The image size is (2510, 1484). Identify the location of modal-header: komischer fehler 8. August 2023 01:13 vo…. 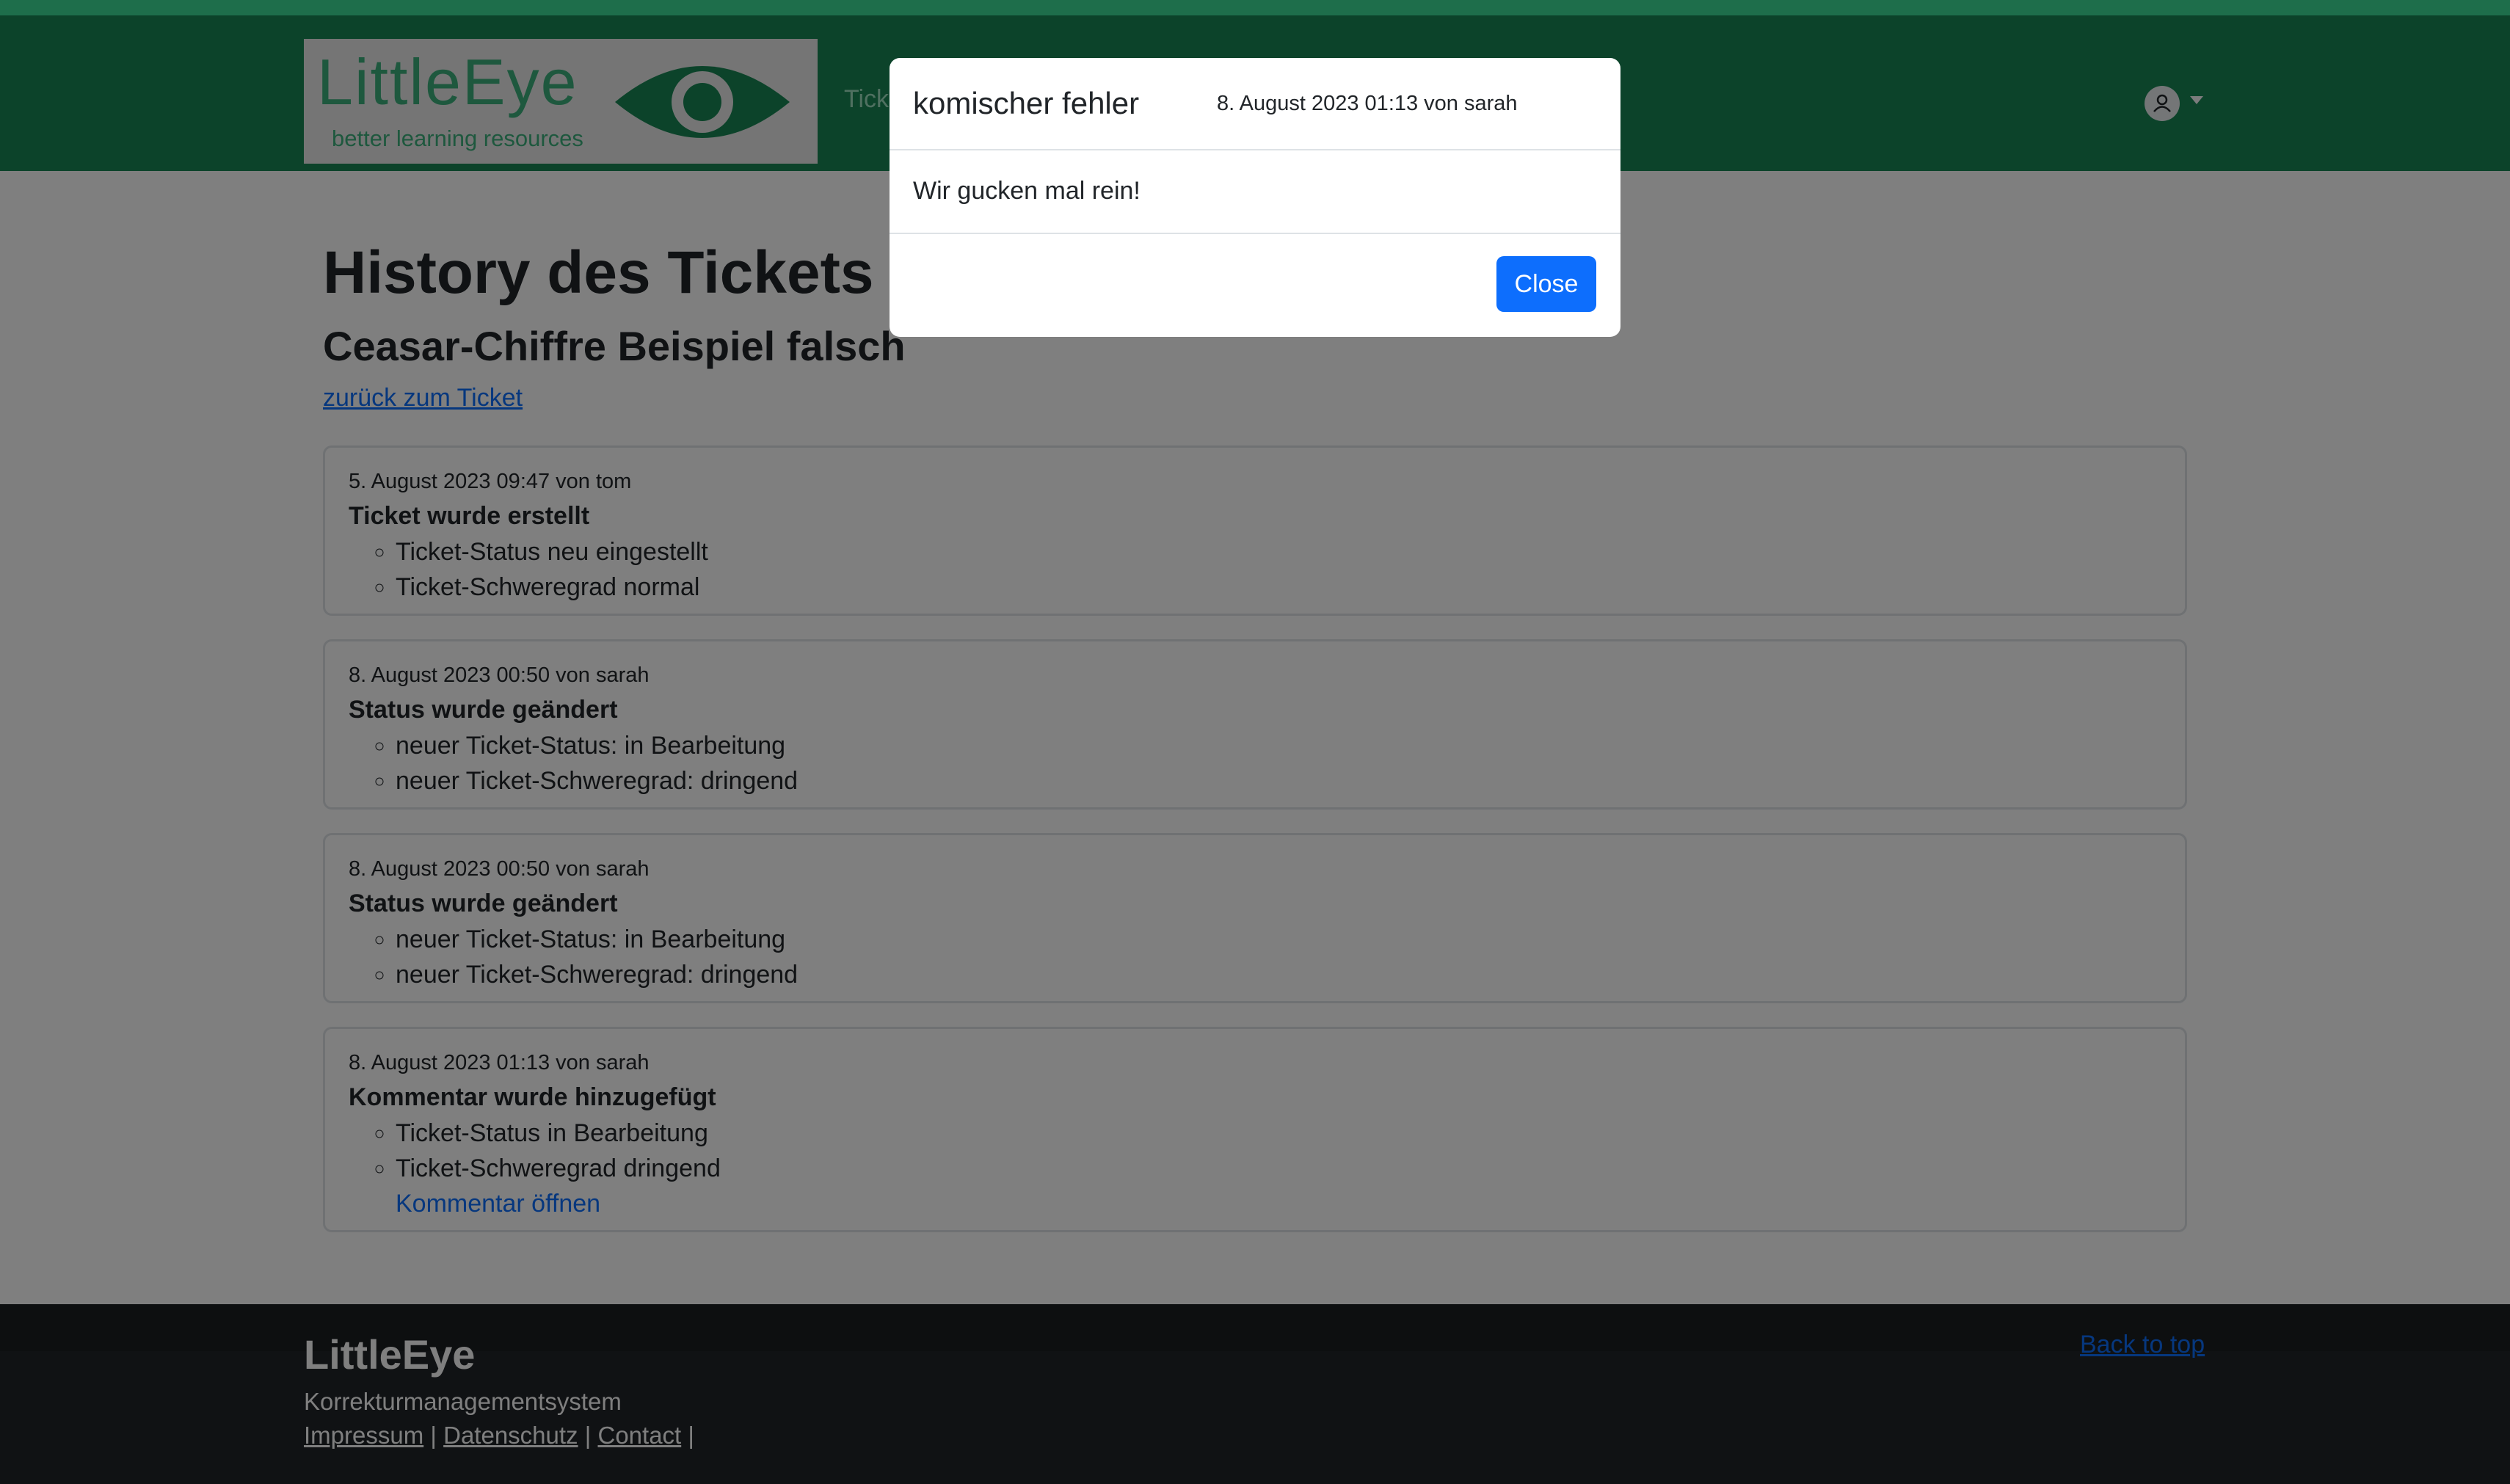
(1255, 104).